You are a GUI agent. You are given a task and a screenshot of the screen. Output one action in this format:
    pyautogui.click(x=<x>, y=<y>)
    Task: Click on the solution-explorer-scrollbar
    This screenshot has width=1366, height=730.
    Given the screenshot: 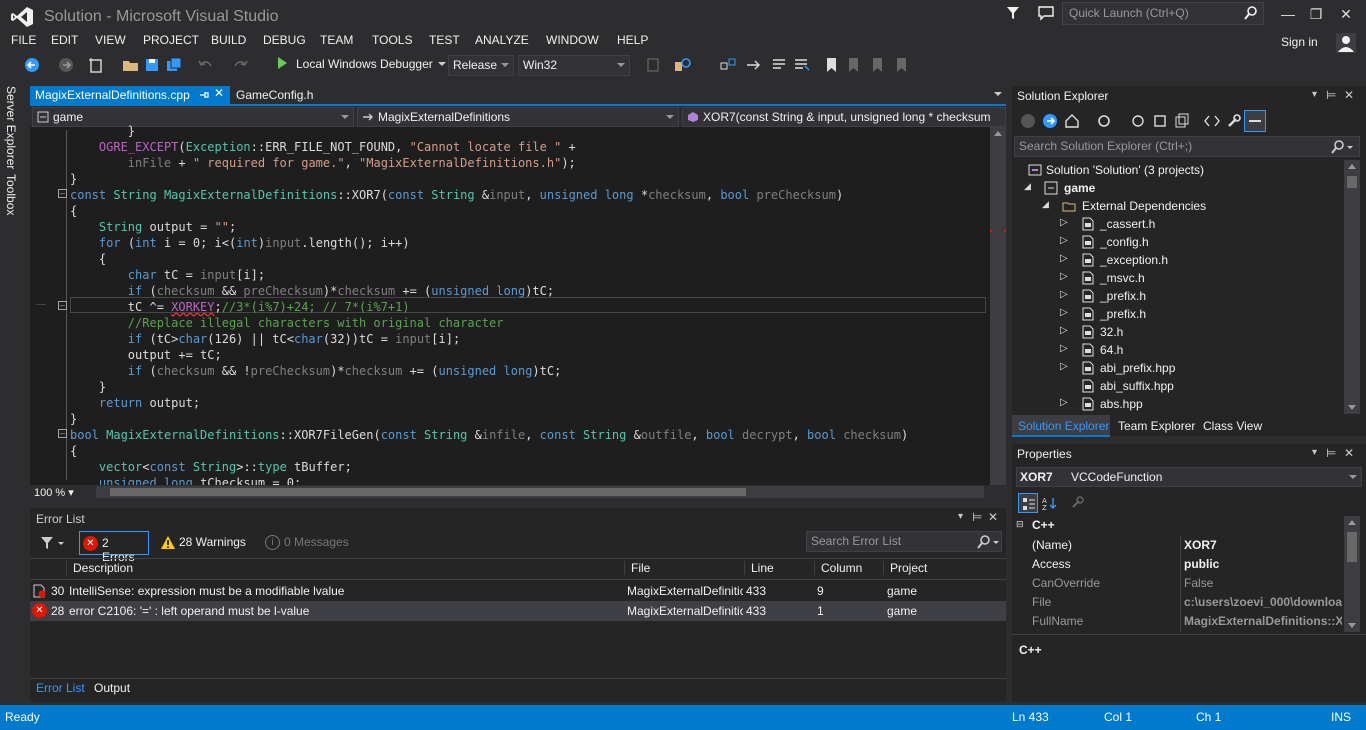 What is the action you would take?
    pyautogui.click(x=1352, y=287)
    